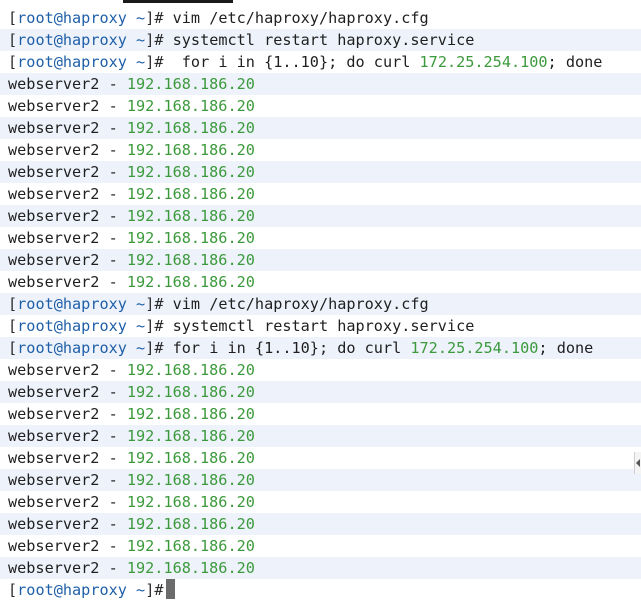 The width and height of the screenshot is (641, 605). What do you see at coordinates (178, 1) in the screenshot?
I see `active-tab-indicator` at bounding box center [178, 1].